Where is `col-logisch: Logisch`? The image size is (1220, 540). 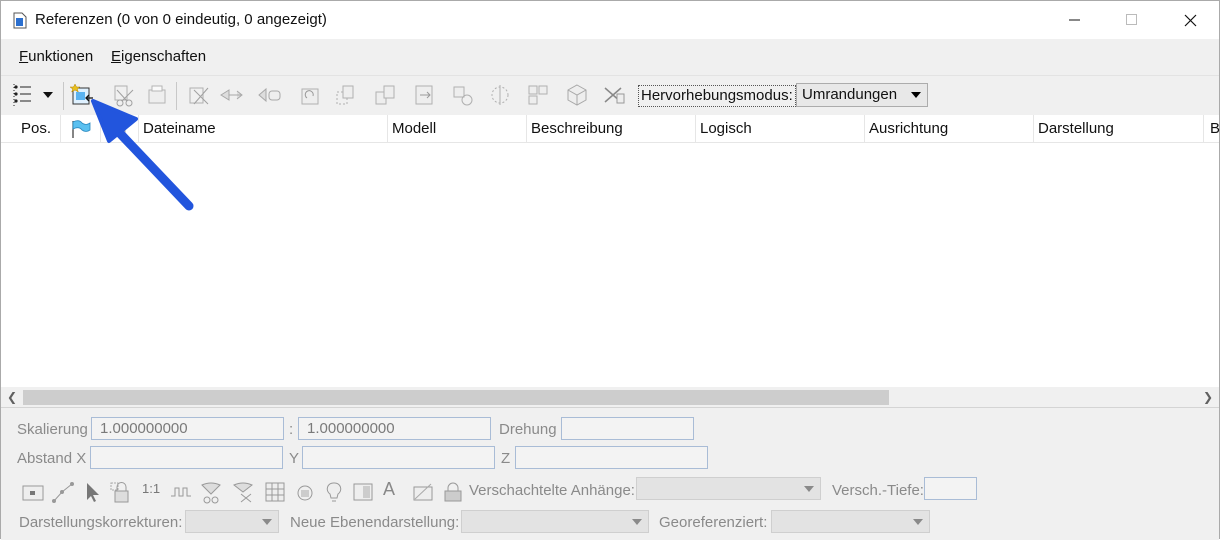
col-logisch: Logisch is located at coordinates (780, 129).